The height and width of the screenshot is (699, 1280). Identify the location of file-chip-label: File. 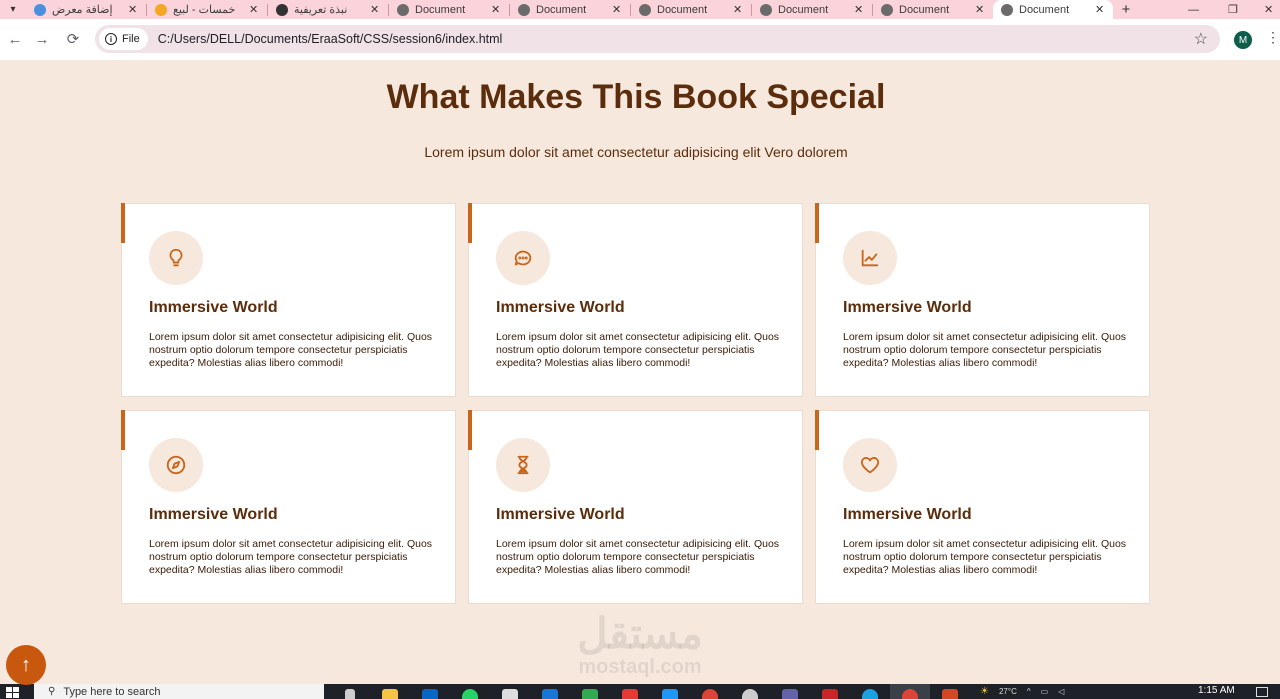
(131, 39).